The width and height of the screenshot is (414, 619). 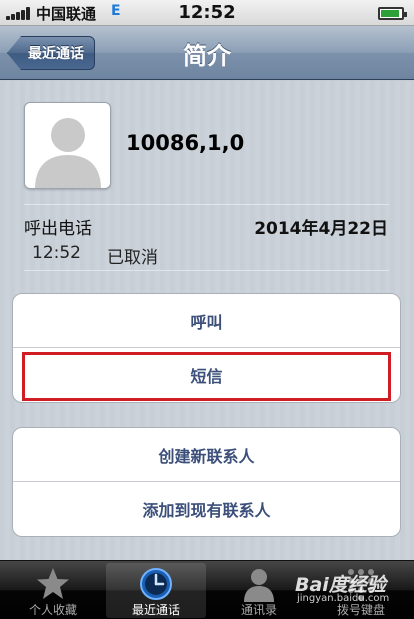 What do you see at coordinates (68, 153) in the screenshot?
I see `person-silhouette-icon` at bounding box center [68, 153].